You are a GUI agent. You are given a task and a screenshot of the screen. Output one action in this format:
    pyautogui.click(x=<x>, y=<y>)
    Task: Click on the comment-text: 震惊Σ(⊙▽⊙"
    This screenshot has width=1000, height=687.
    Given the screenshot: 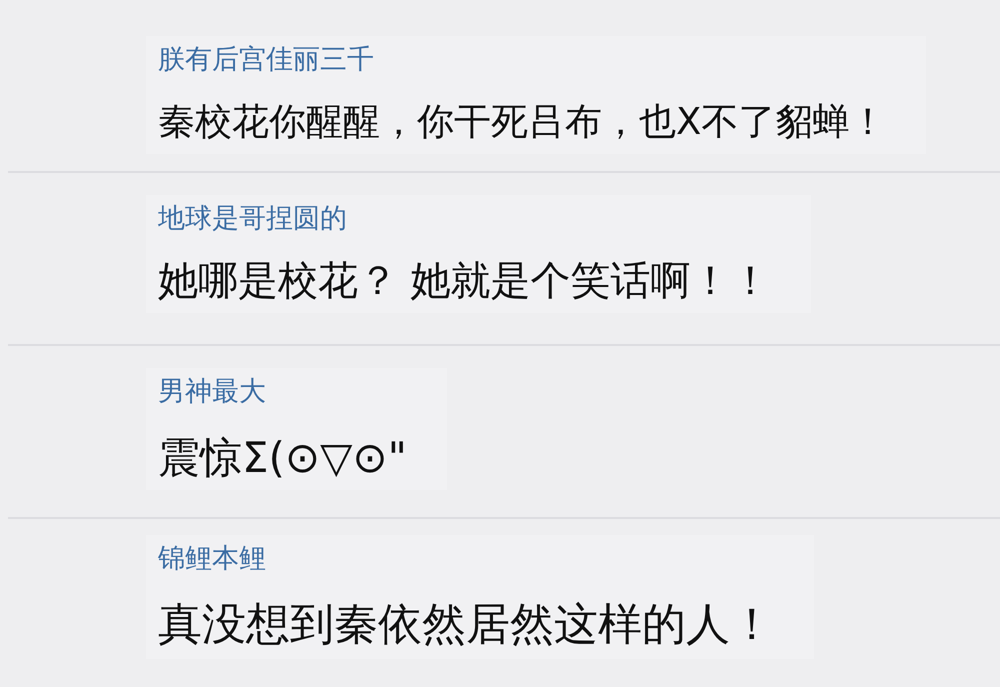 What is the action you would take?
    pyautogui.click(x=282, y=458)
    